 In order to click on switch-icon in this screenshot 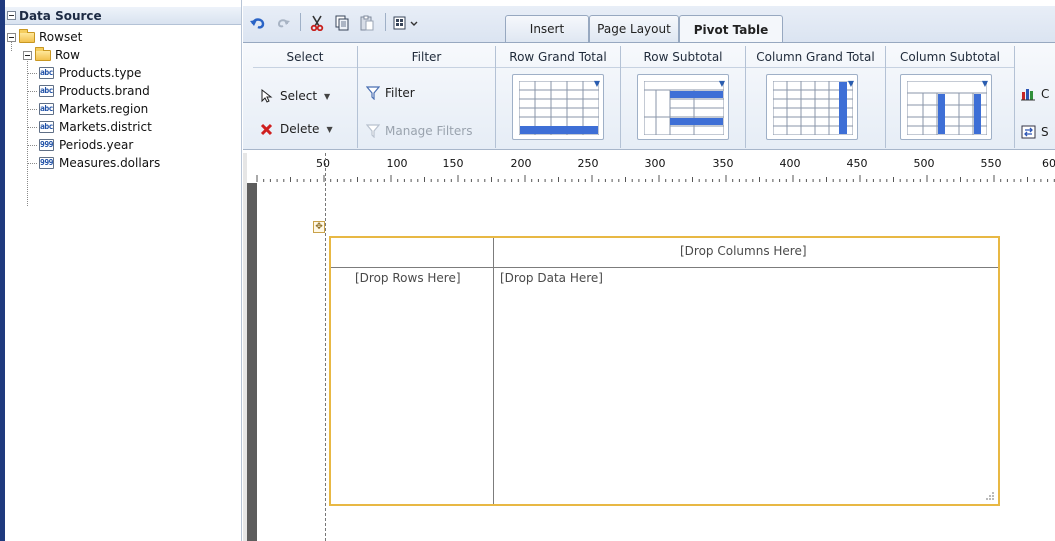, I will do `click(1028, 132)`.